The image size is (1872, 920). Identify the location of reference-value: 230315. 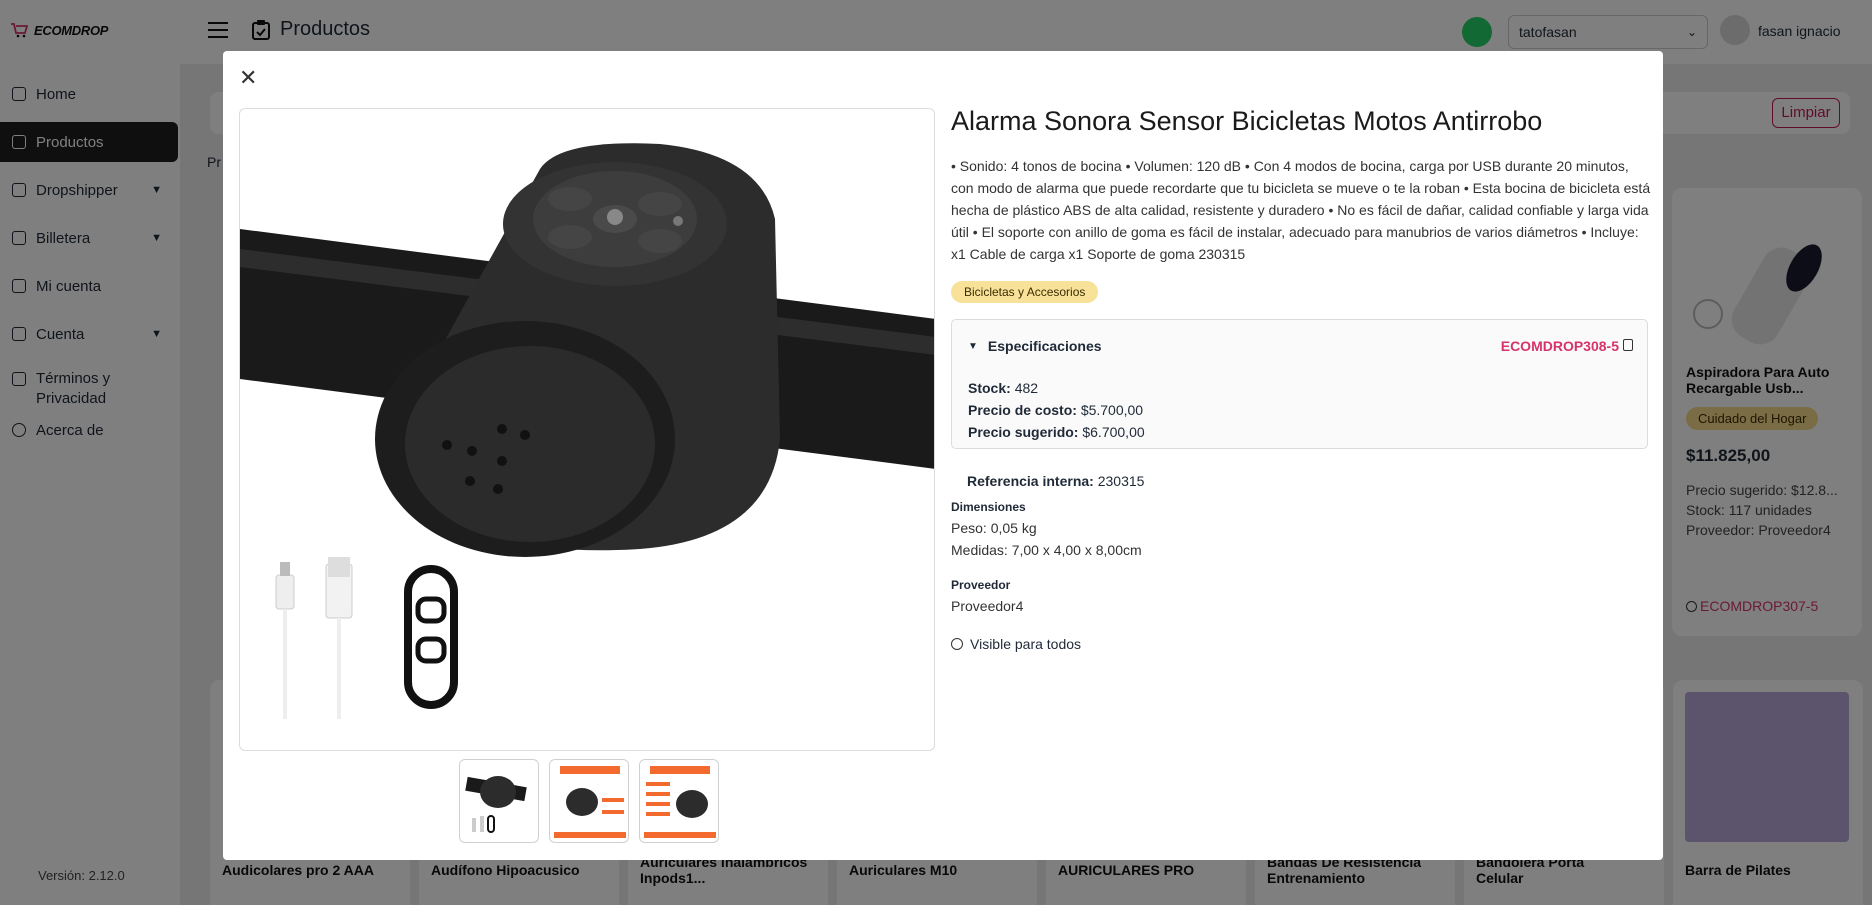
(1121, 481).